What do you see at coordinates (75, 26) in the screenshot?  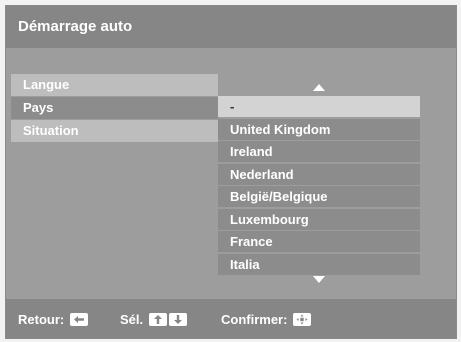 I see `menu-title: Démarrage auto` at bounding box center [75, 26].